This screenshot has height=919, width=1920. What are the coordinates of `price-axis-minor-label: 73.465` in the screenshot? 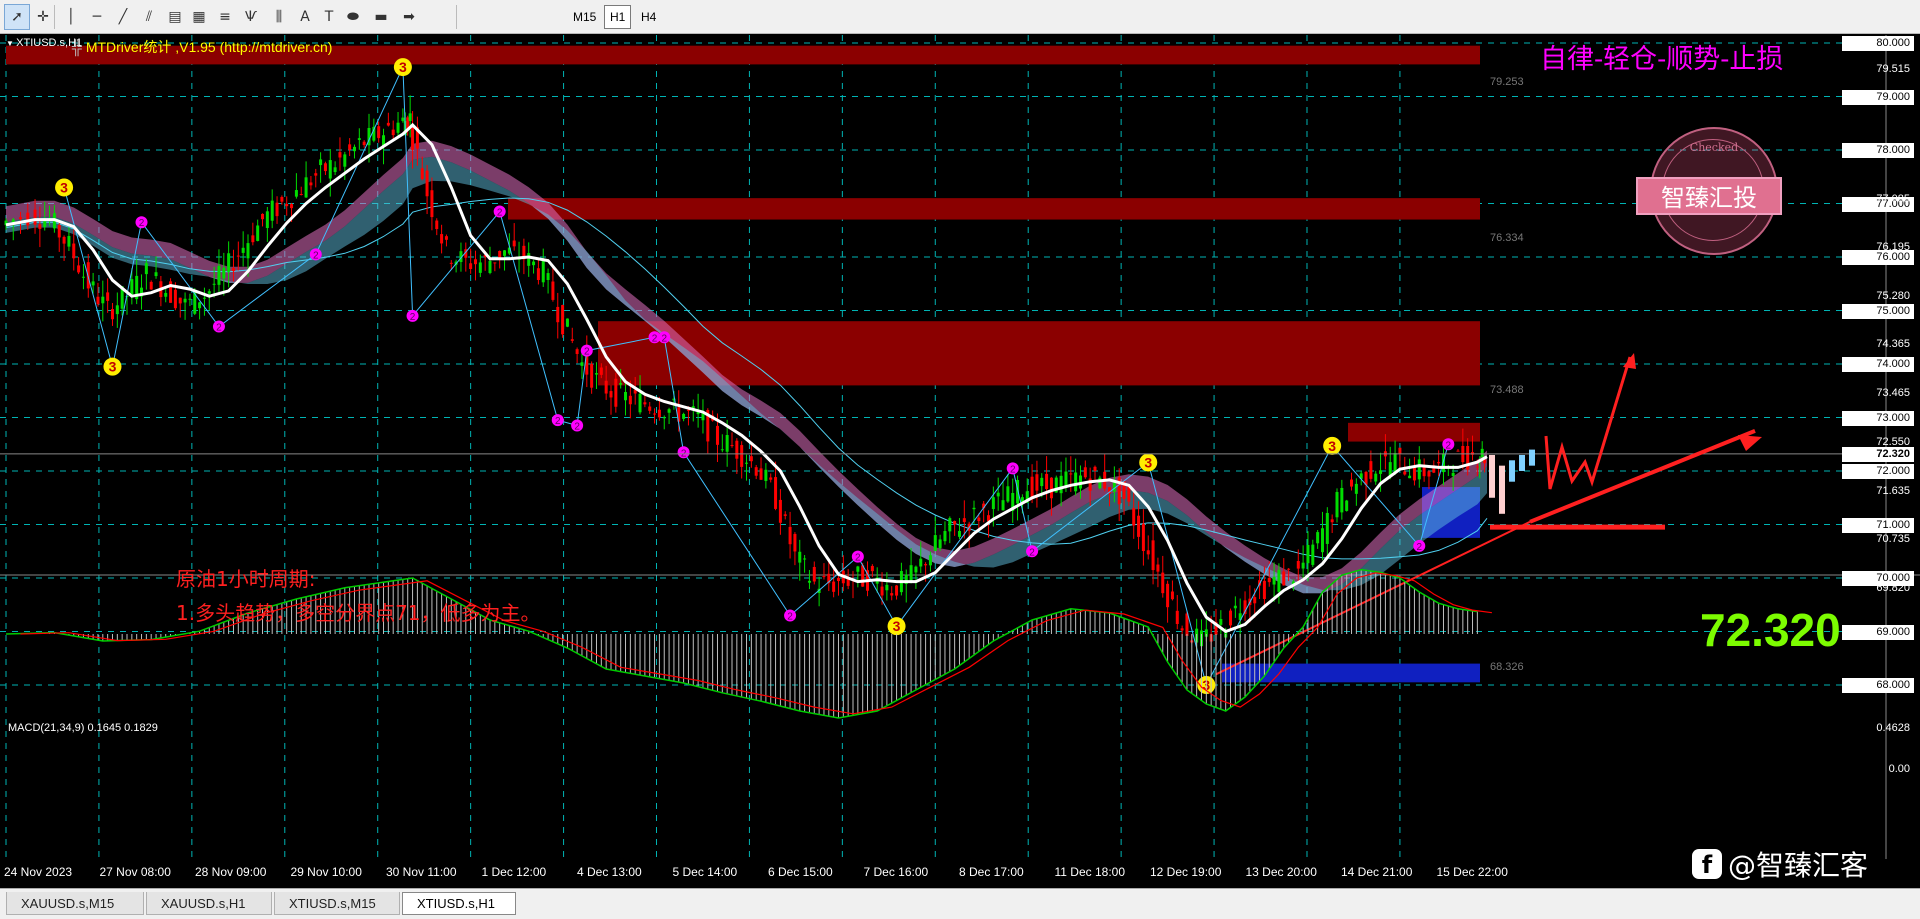 It's located at (1893, 392).